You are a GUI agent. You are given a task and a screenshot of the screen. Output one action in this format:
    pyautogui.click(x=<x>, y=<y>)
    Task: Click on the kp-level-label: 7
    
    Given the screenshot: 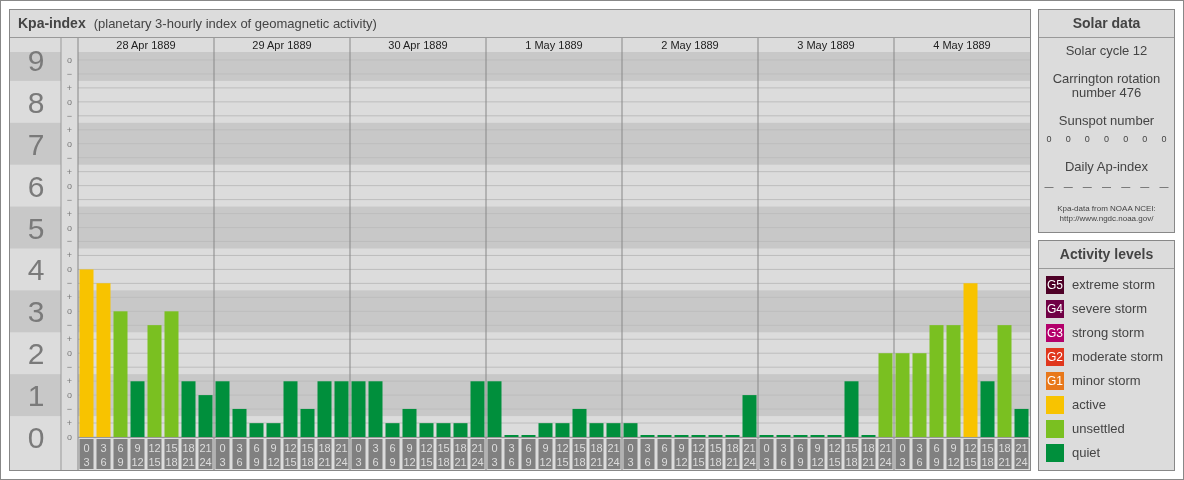 What is the action you would take?
    pyautogui.click(x=36, y=144)
    